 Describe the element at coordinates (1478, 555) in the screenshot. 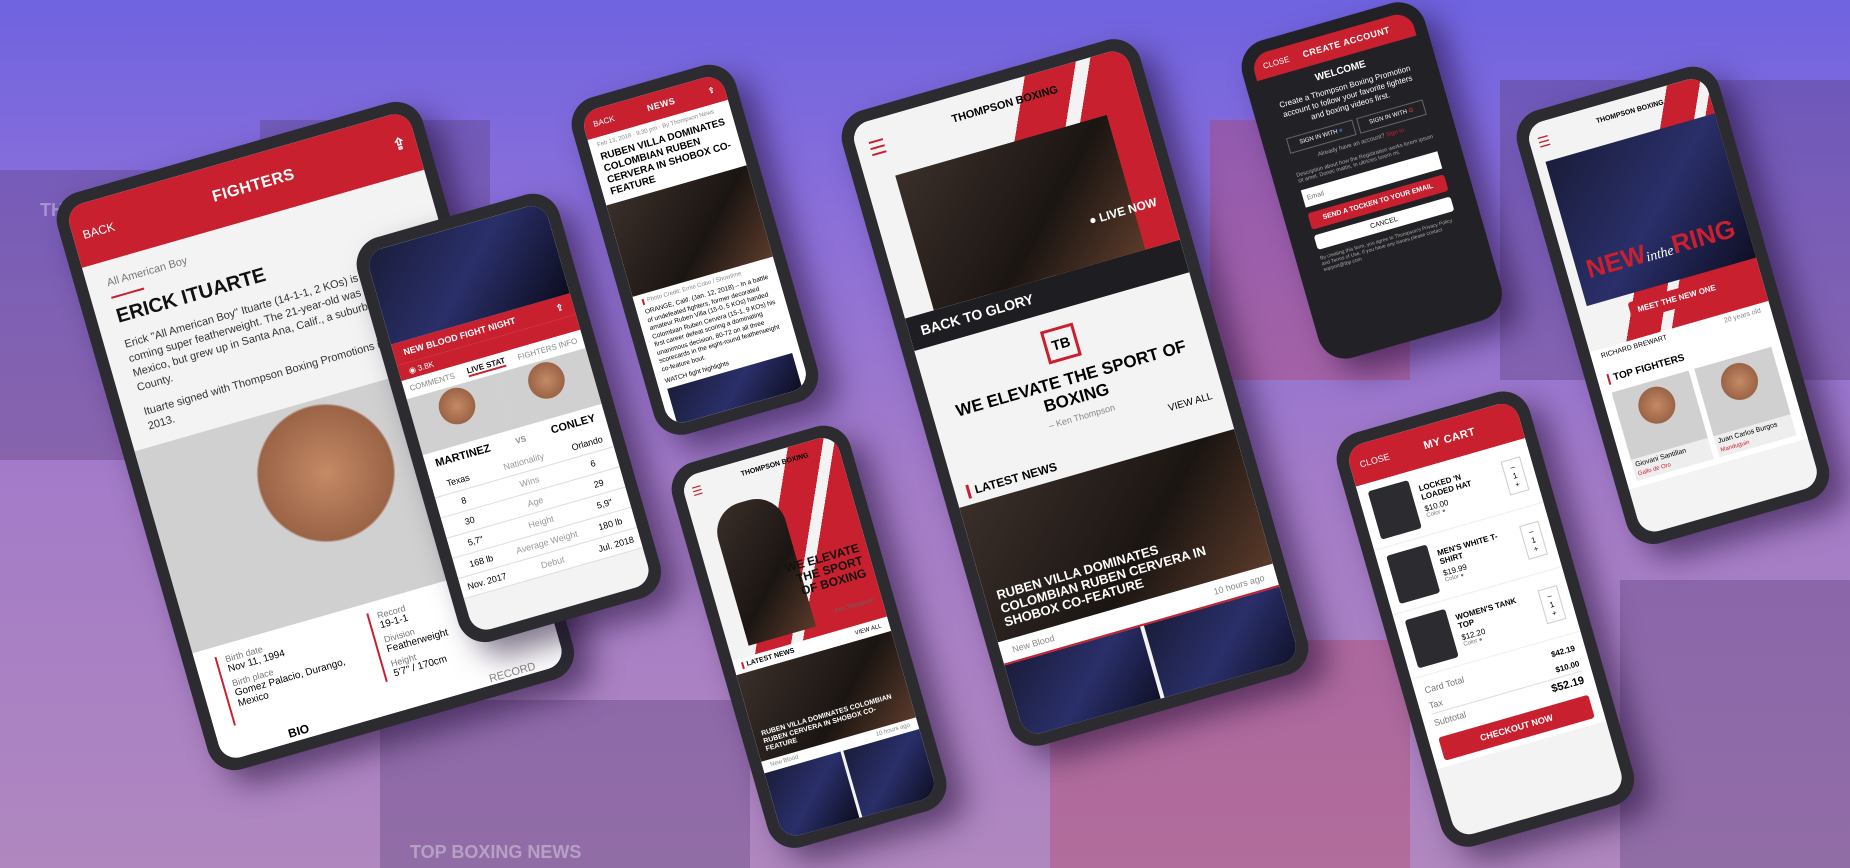

I see `product-info: MEN'S WHITE T-SHIRT $19.99 Color ●` at that location.